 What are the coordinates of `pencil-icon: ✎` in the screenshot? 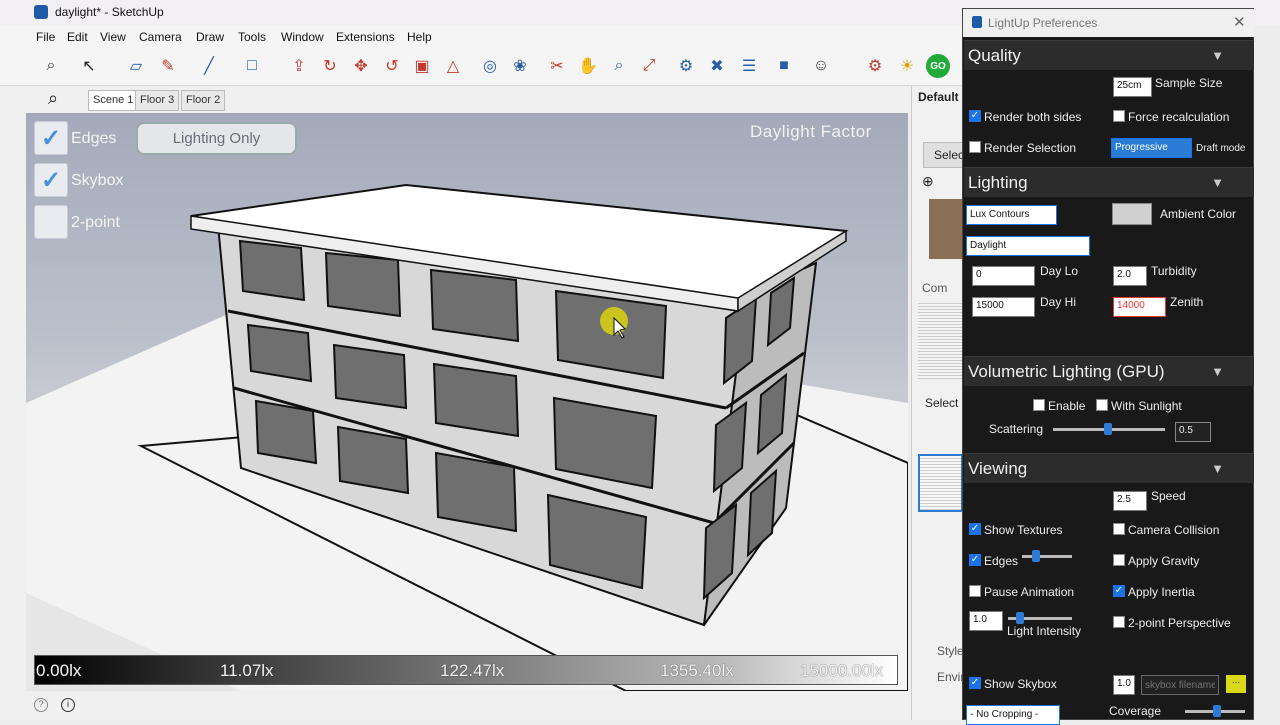 It's located at (168, 66).